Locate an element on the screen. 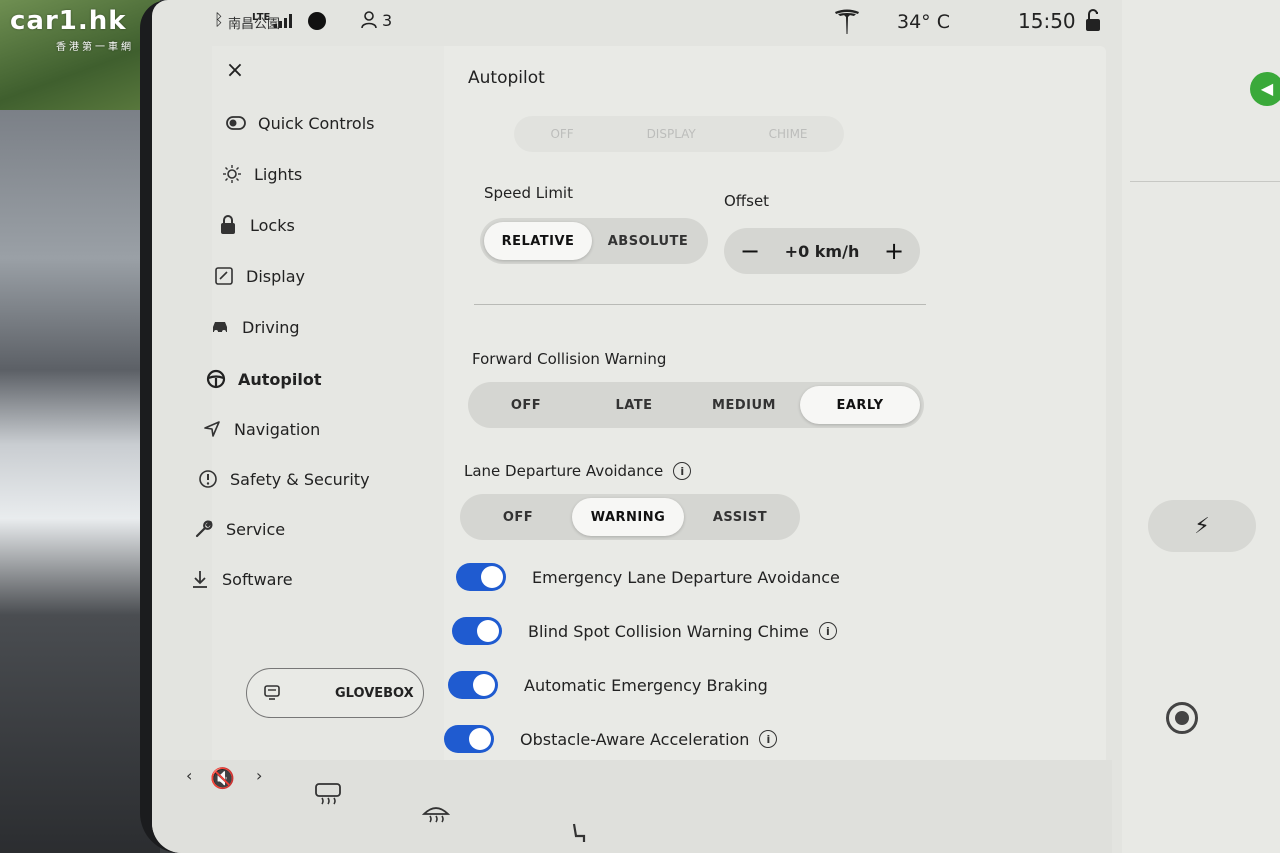 This screenshot has width=1280, height=853. aeb-toggle is located at coordinates (473, 685).